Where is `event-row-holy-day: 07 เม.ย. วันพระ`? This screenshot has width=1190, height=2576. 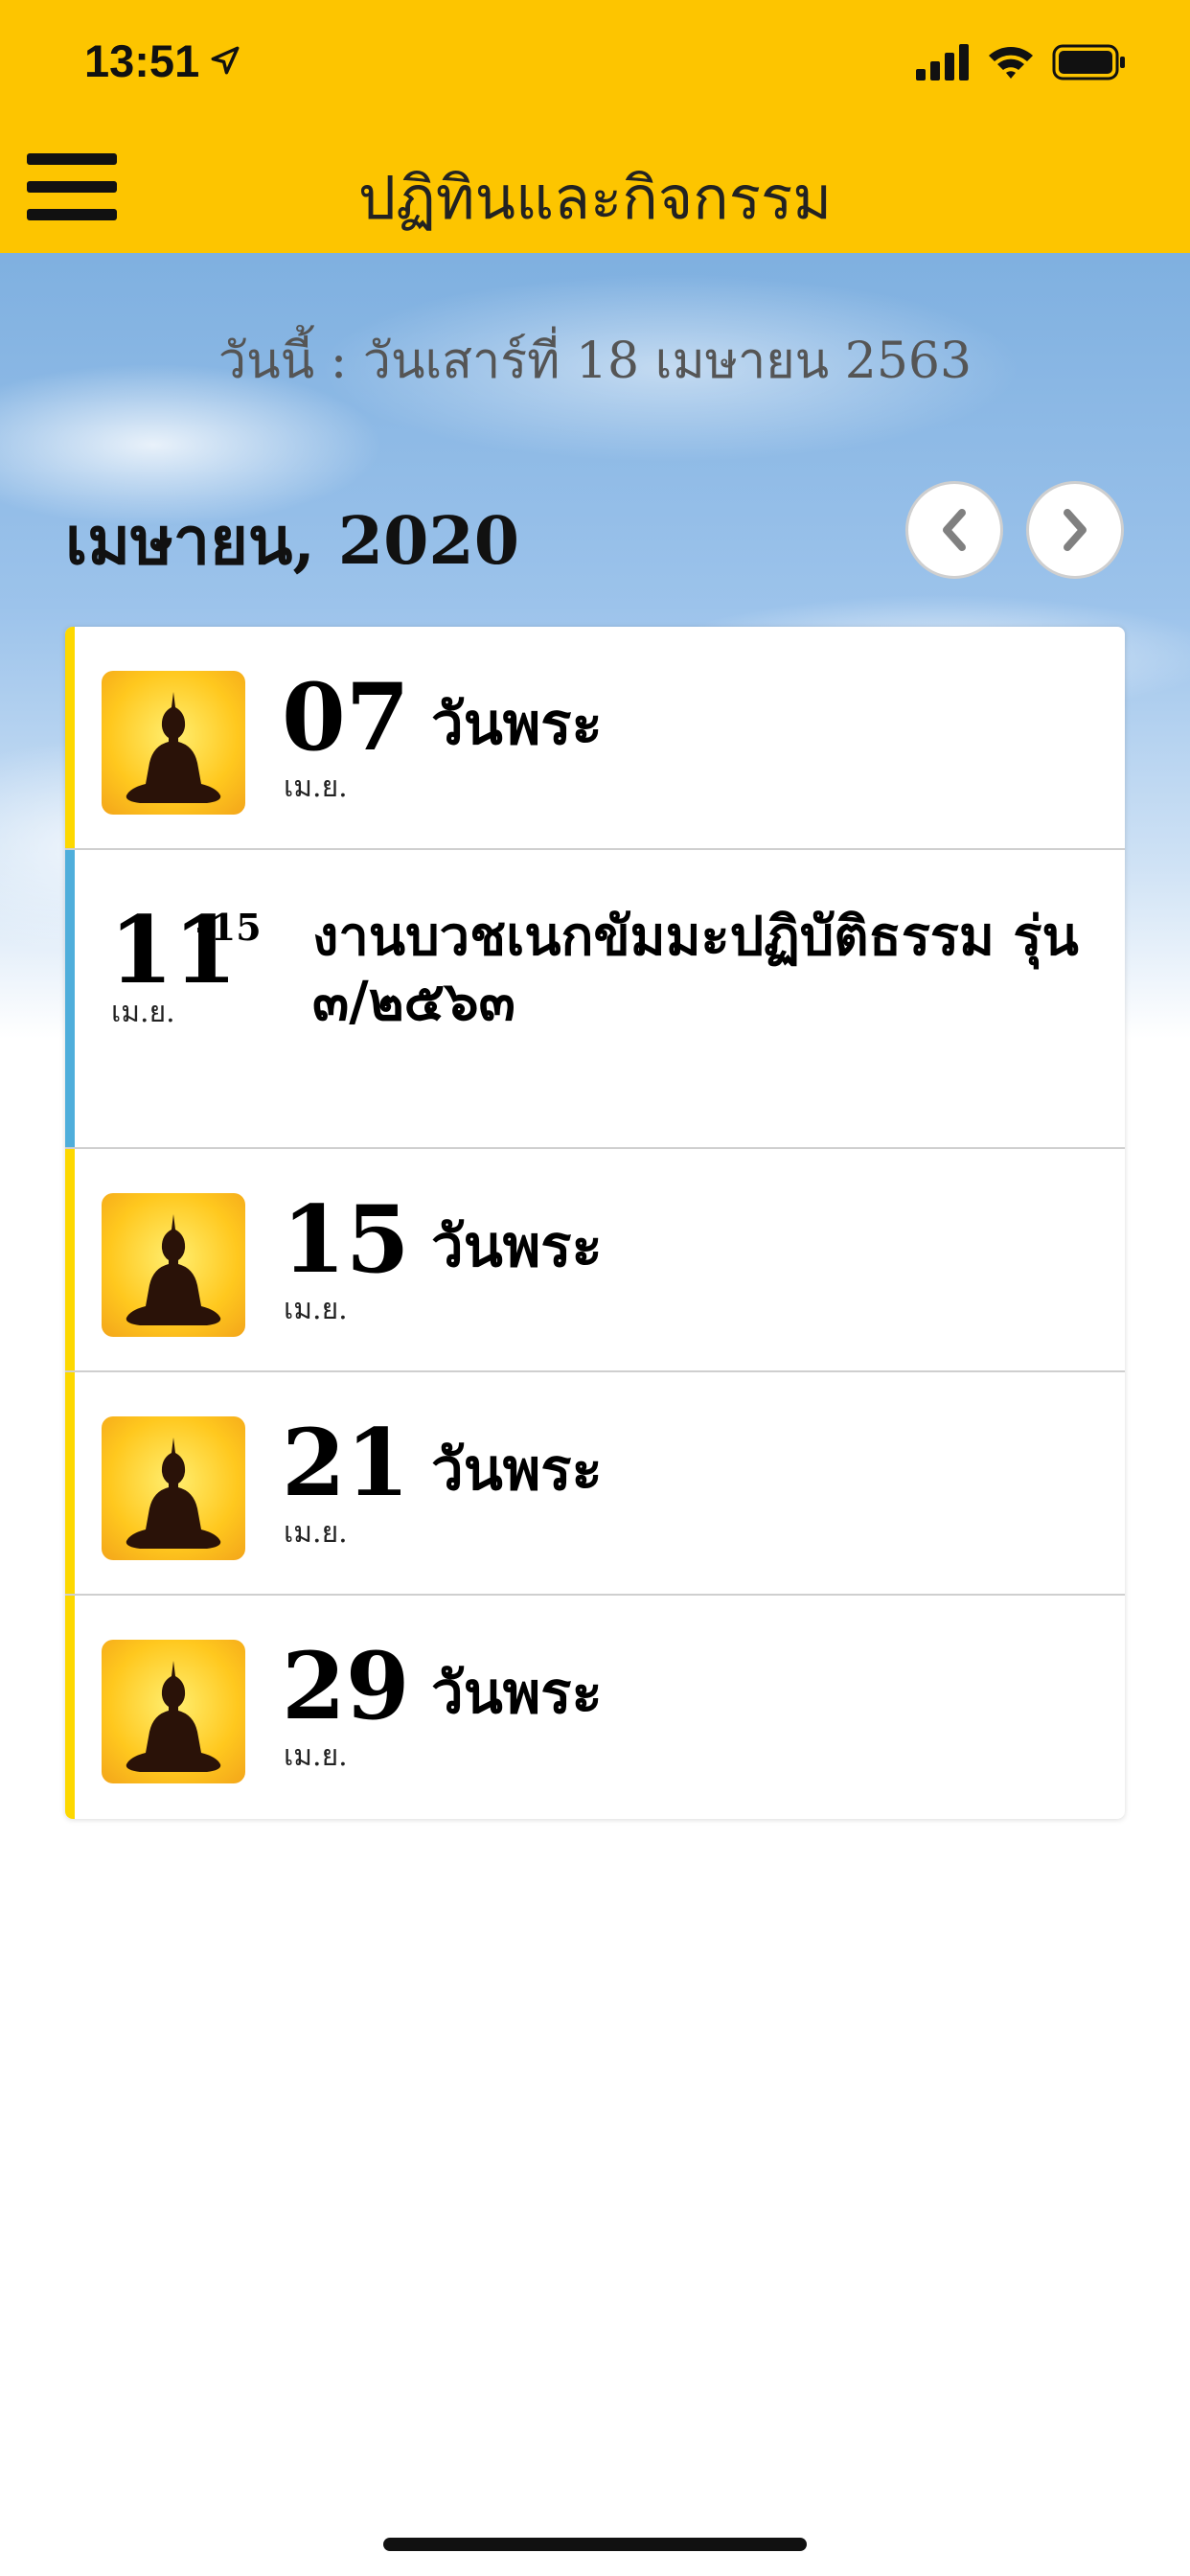
event-row-holy-day: 07 เม.ย. วันพระ is located at coordinates (595, 738).